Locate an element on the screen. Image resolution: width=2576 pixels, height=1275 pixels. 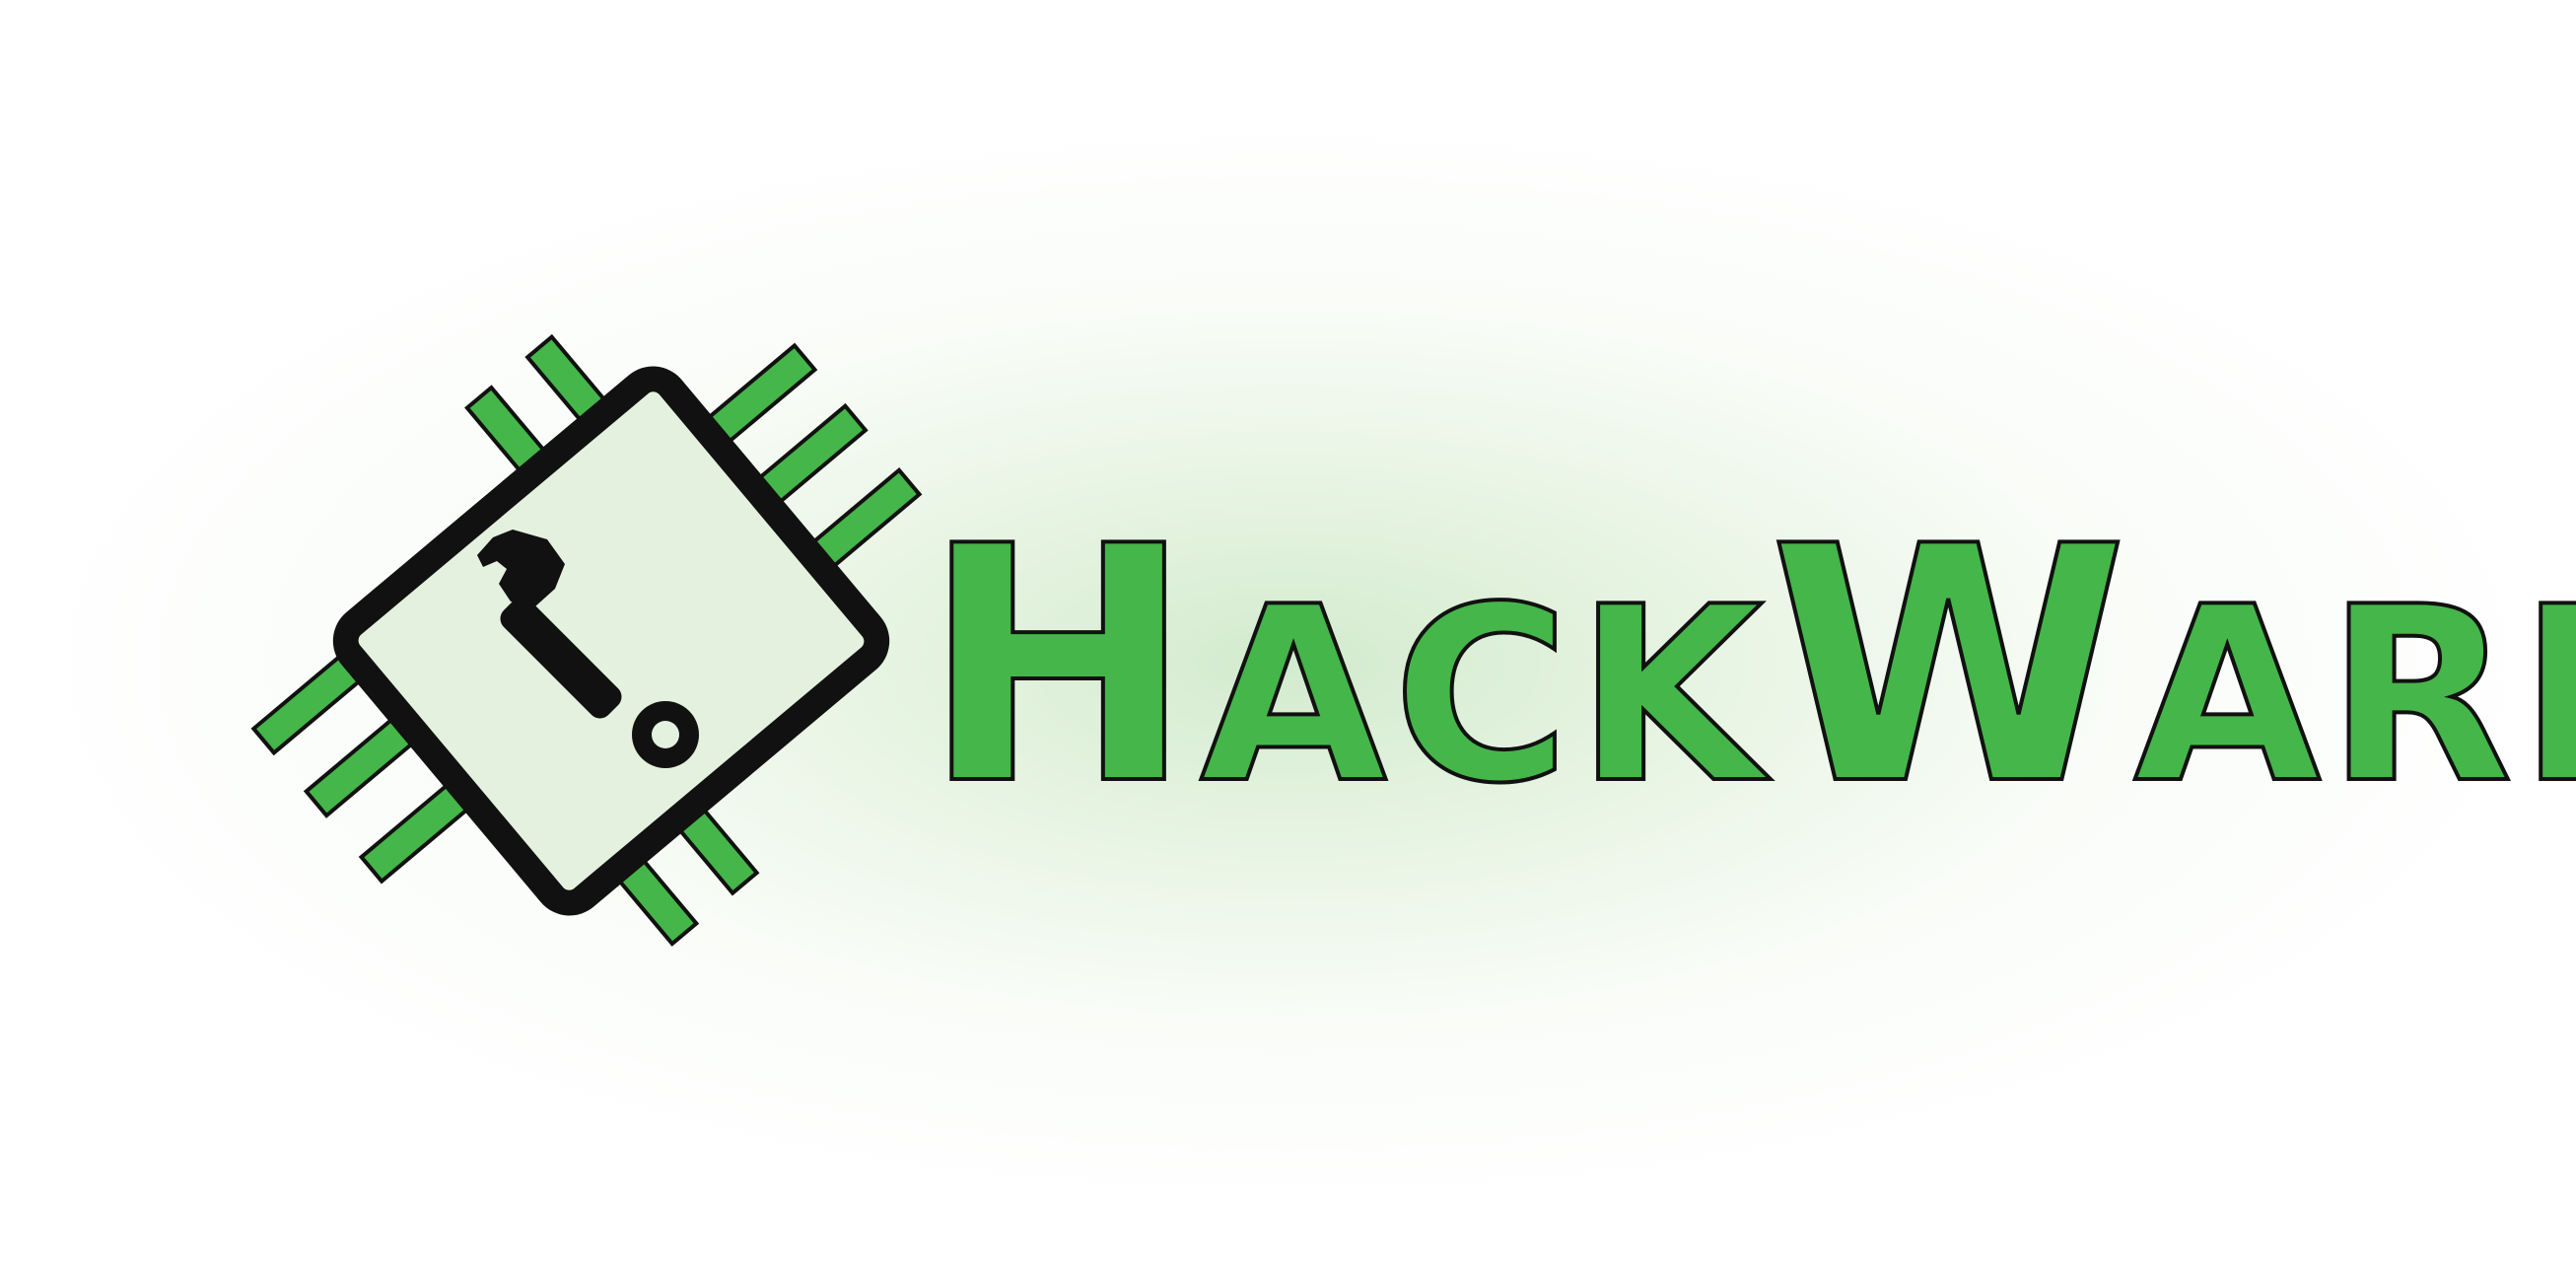
microchip-icon is located at coordinates (587, 640).